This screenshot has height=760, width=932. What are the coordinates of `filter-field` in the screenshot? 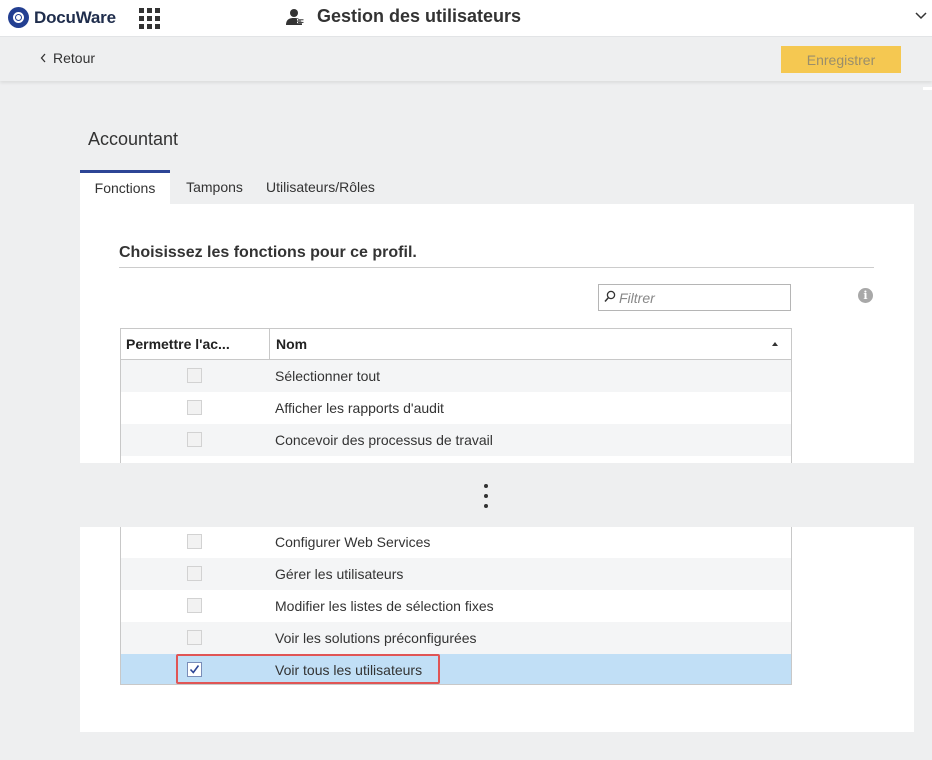 It's located at (694, 297).